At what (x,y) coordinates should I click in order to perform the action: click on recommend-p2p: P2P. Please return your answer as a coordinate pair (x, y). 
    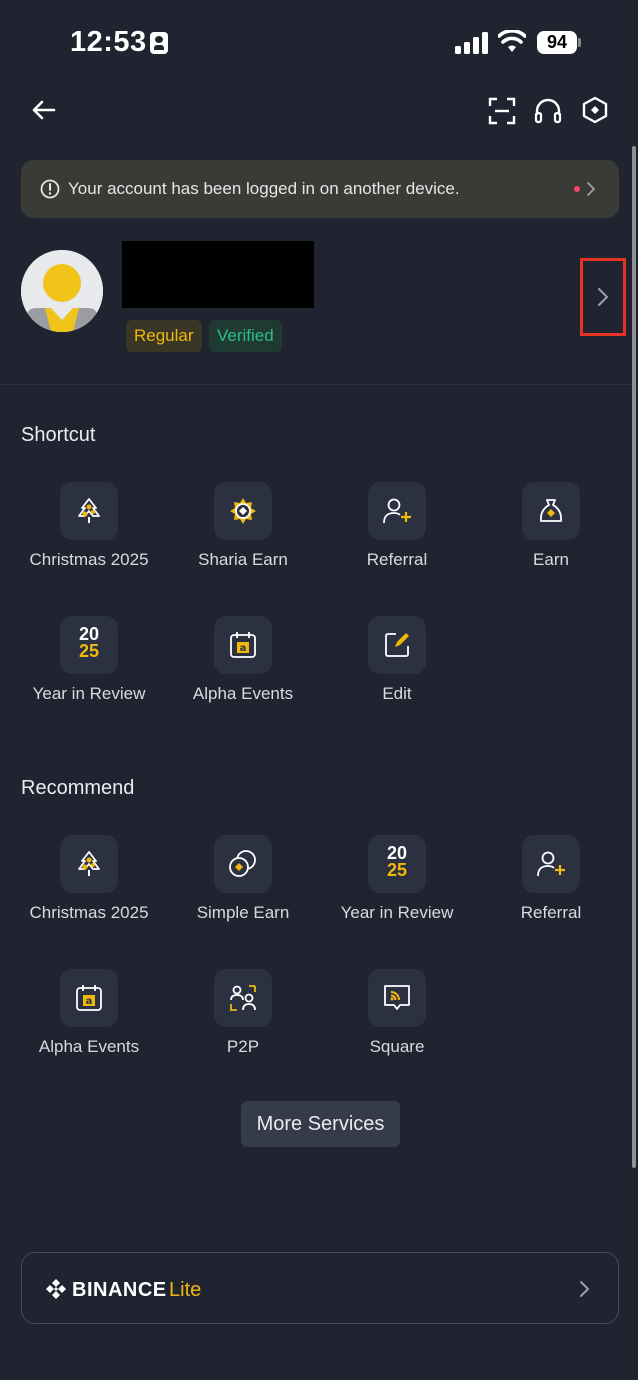
    Looking at the image, I should click on (243, 1013).